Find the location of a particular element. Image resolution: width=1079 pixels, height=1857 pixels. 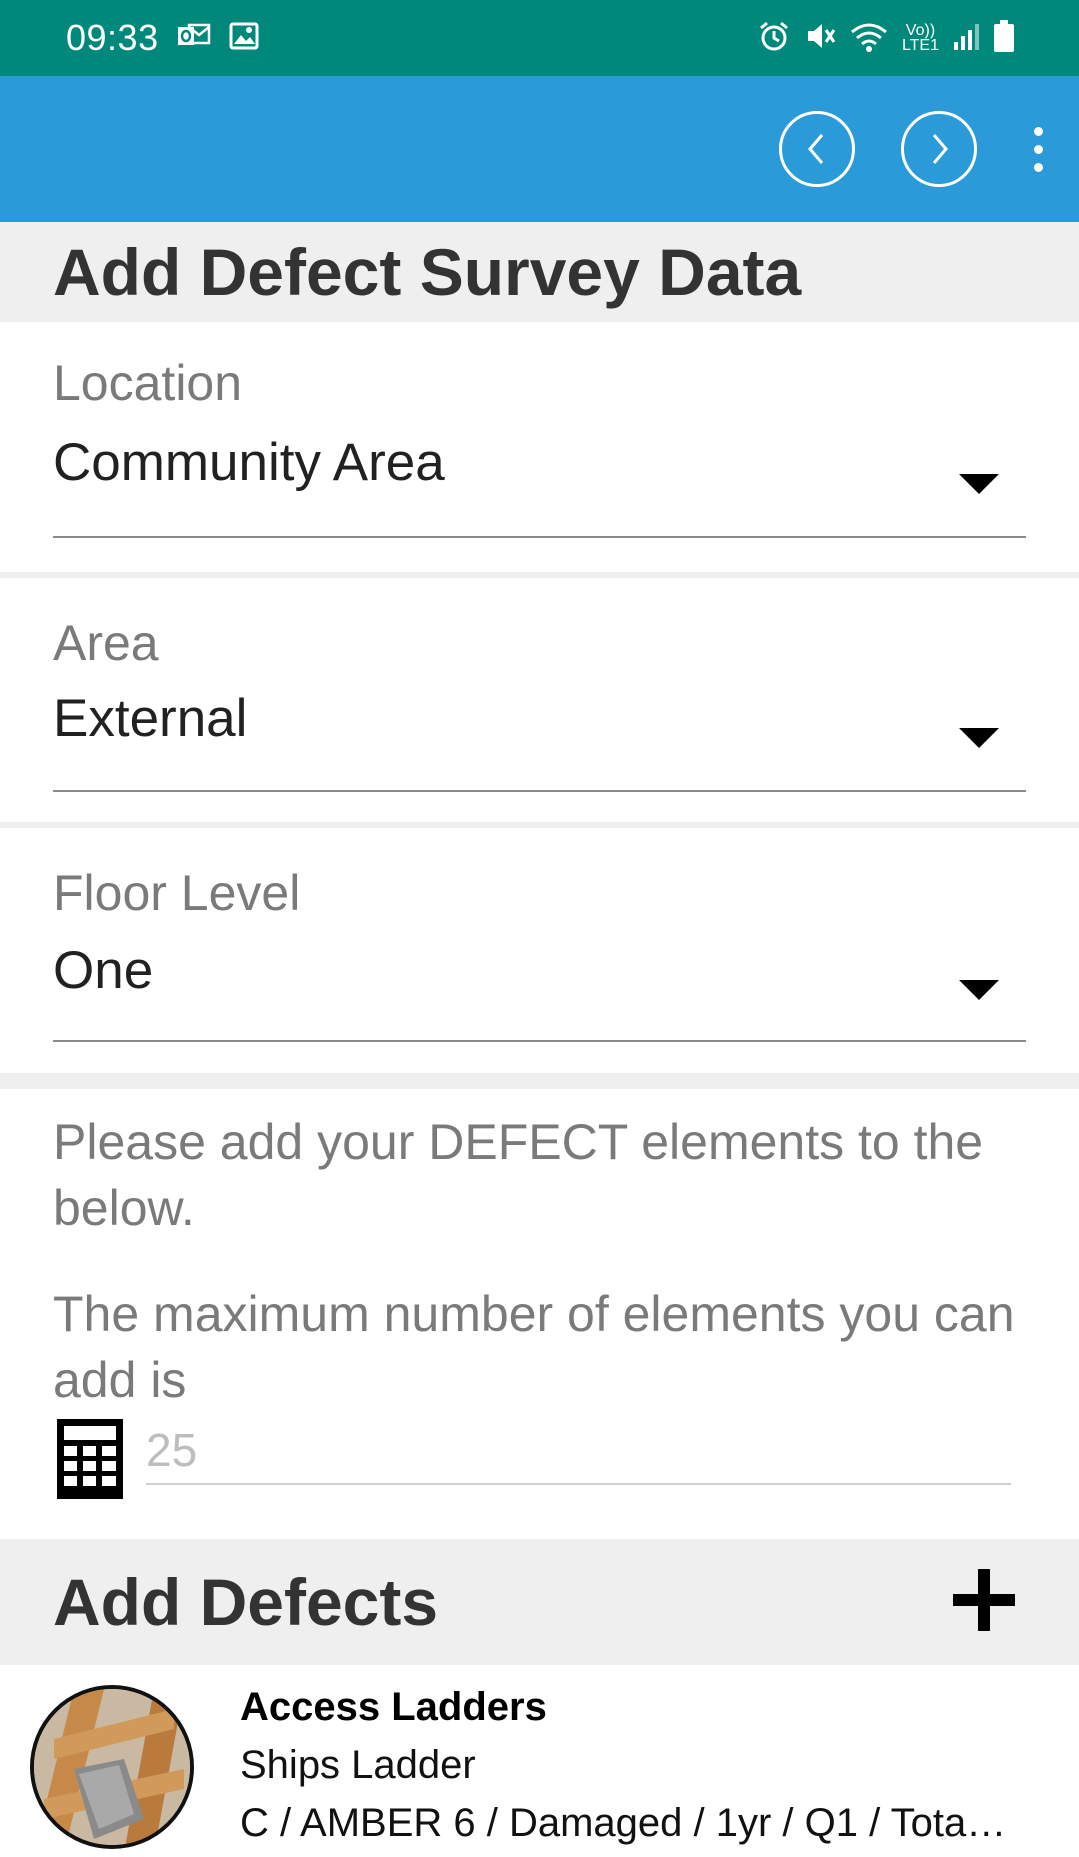

mute-icon is located at coordinates (820, 38).